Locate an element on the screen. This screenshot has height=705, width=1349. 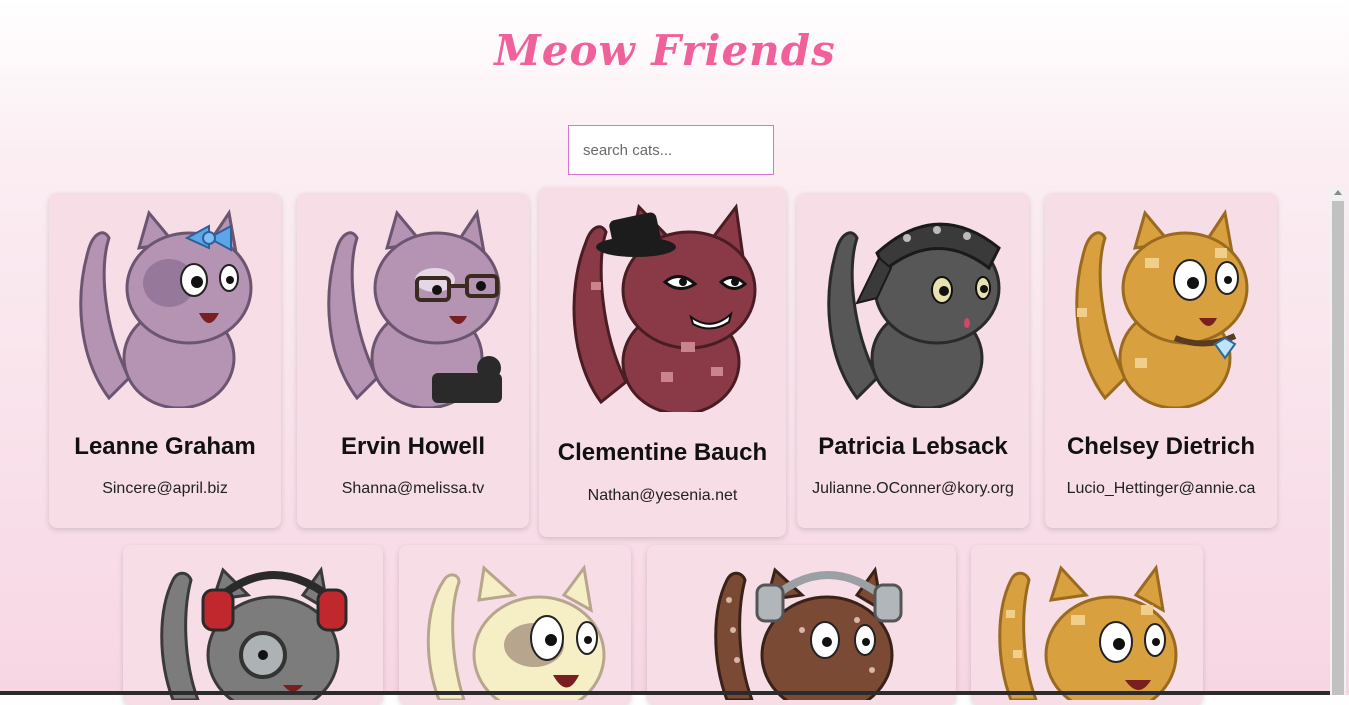
cat-card: Clementine Bauch Nathan@yesenia.net is located at coordinates (662, 362).